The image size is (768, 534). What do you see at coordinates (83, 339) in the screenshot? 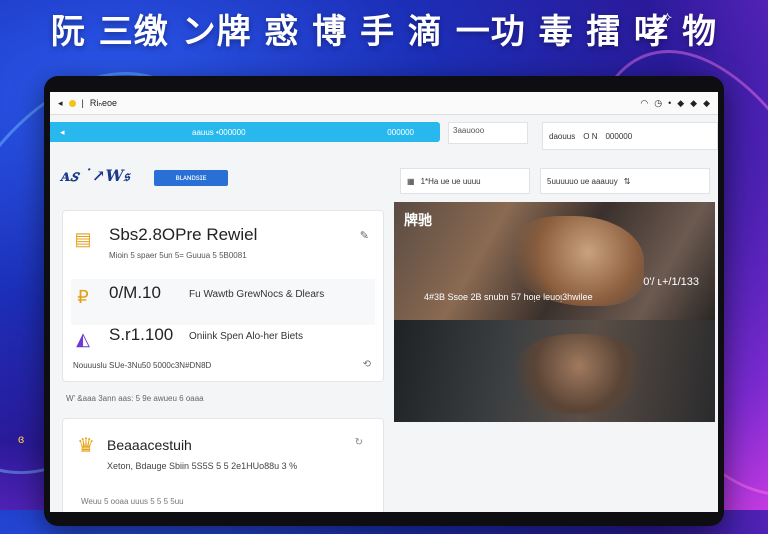
I see `chart-icon: ◭` at bounding box center [83, 339].